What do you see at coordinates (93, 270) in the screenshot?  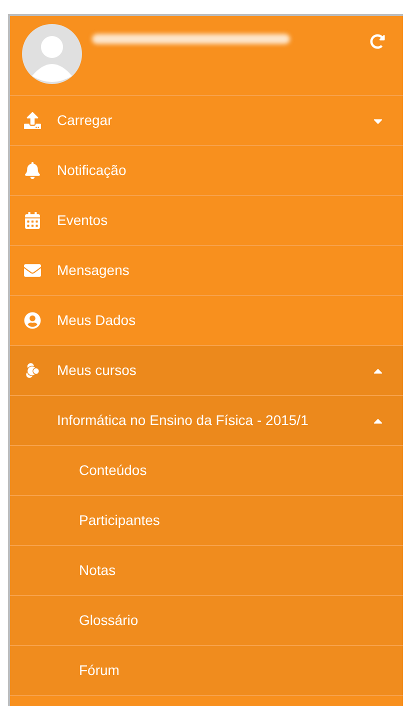 I see `menu-label: Mensagens` at bounding box center [93, 270].